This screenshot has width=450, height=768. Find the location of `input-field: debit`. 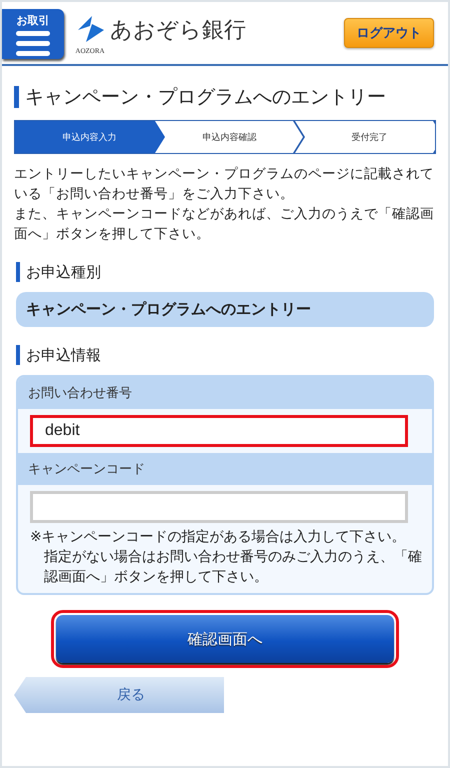

input-field: debit is located at coordinates (219, 431).